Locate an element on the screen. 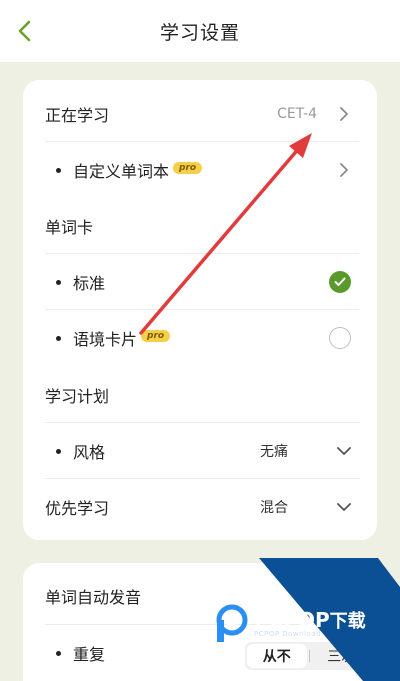  watermark-brand-latin: PCPOP is located at coordinates (292, 619).